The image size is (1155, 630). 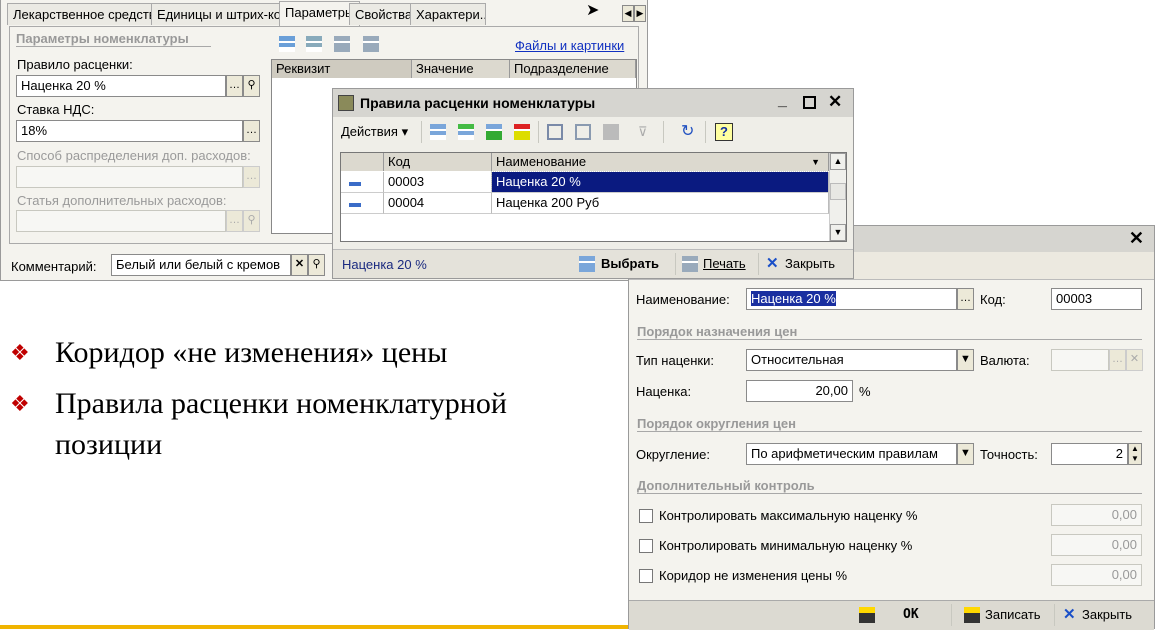 I want to click on scroll-up-button: ▲, so click(x=838, y=161).